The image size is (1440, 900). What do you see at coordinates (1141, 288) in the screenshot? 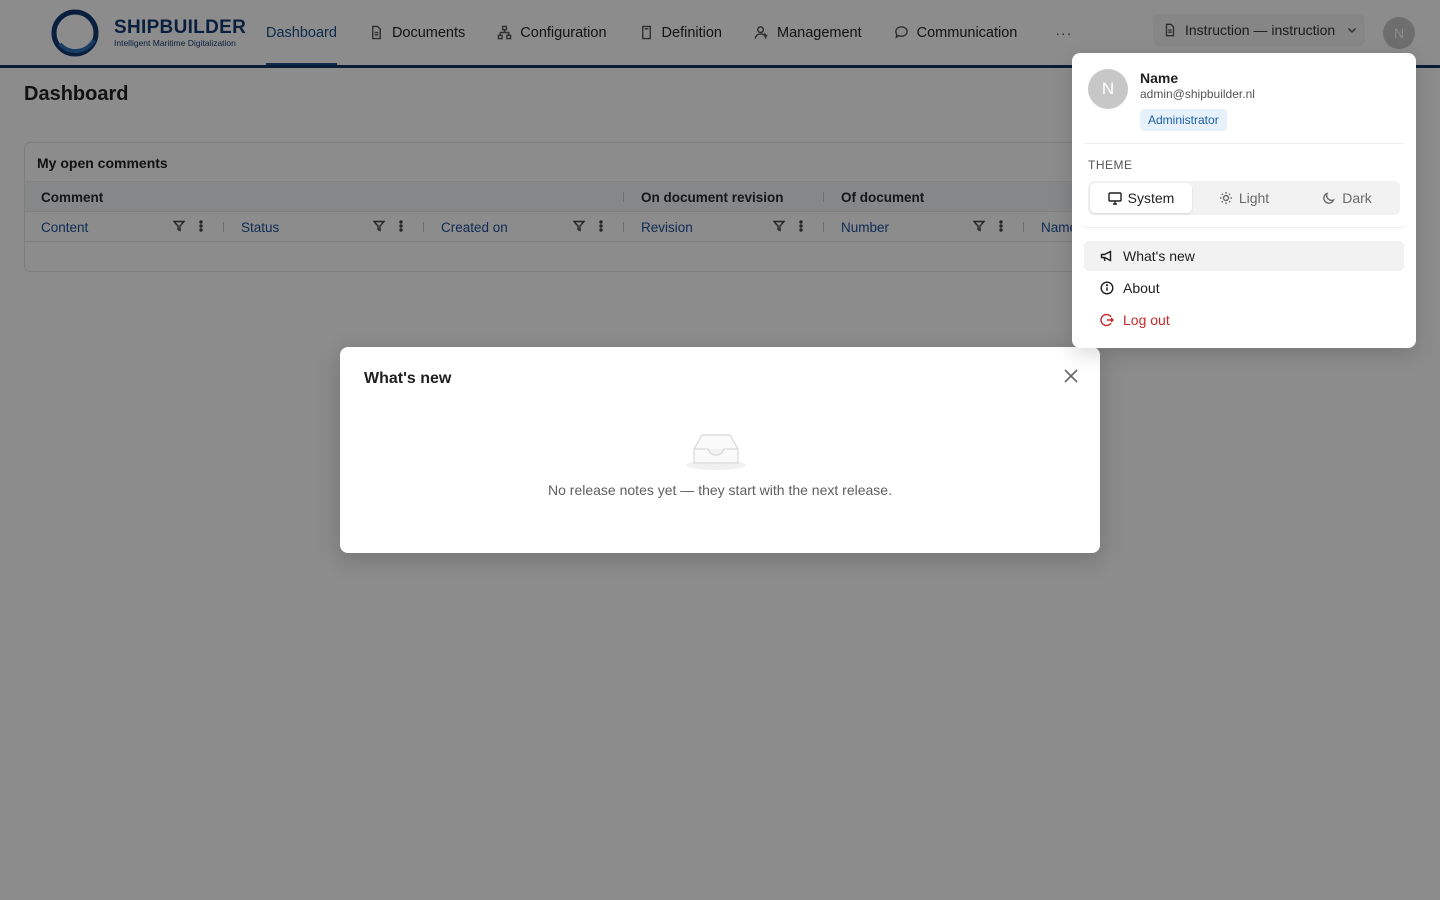
I see `menu-item-label: About` at bounding box center [1141, 288].